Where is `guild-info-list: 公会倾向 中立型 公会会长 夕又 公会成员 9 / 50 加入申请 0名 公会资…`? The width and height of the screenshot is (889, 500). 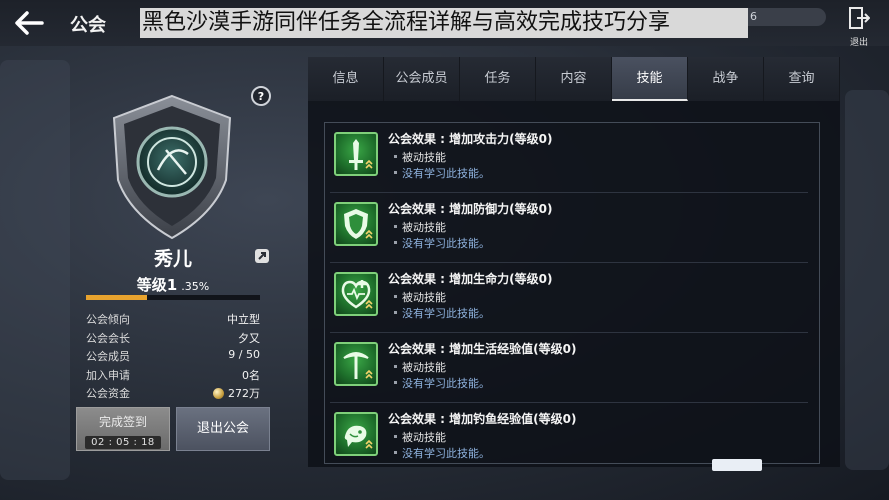
guild-info-list: 公会倾向 中立型 公会会长 夕又 公会成员 9 / 50 加入申请 0名 公会资… is located at coordinates (173, 355).